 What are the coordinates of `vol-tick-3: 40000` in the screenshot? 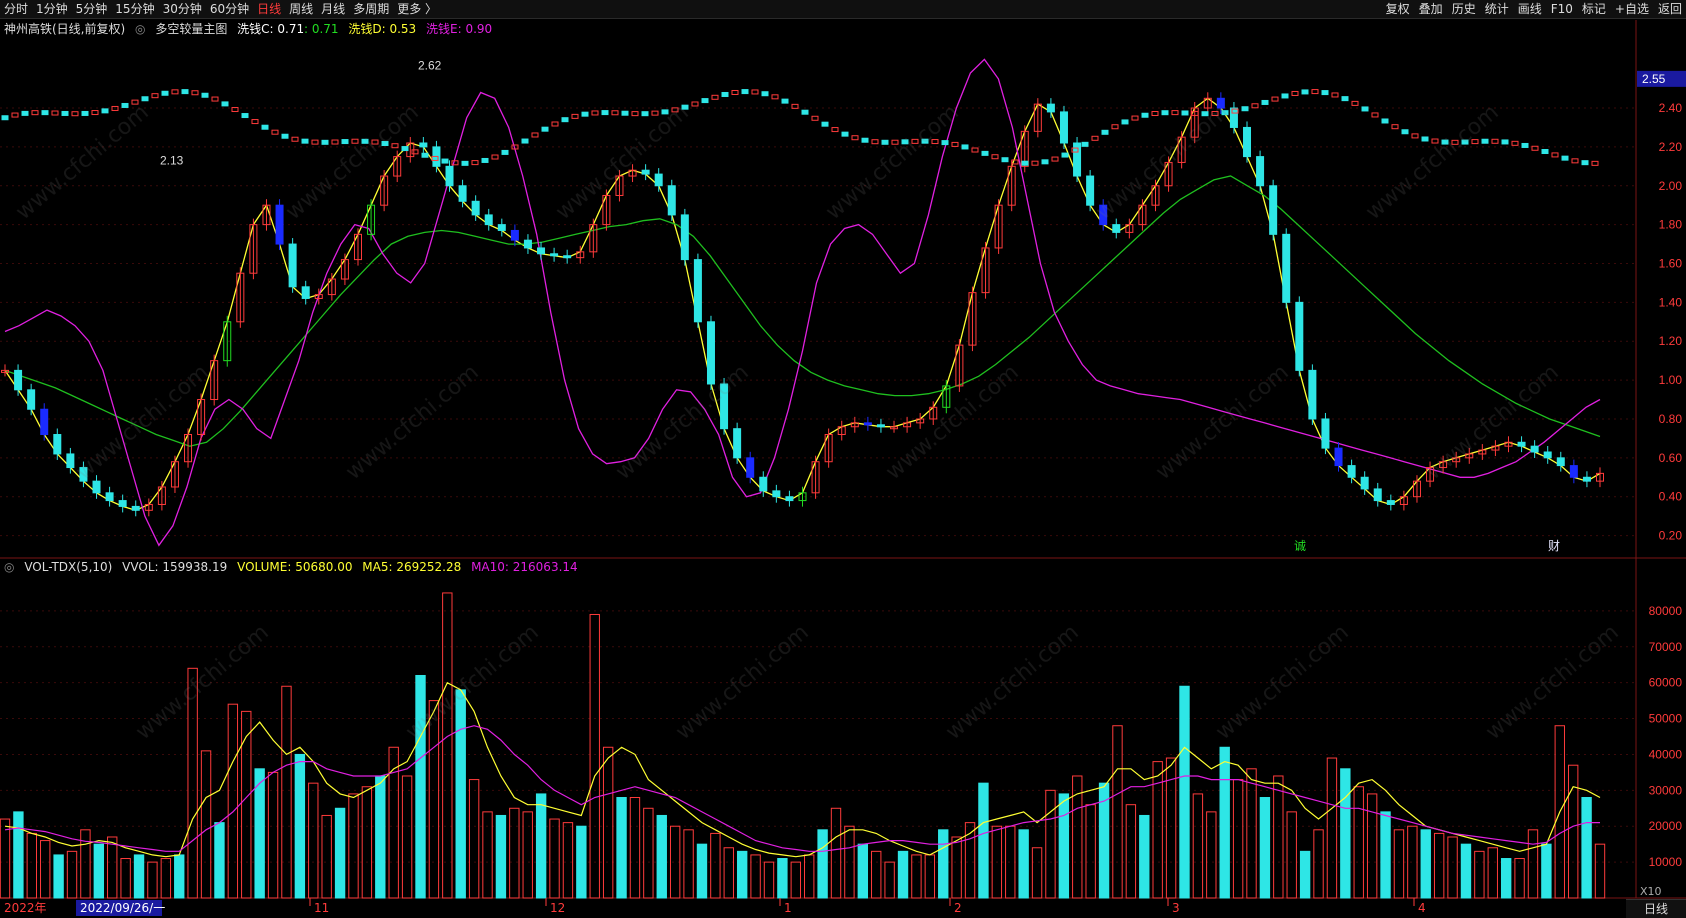 It's located at (1666, 754).